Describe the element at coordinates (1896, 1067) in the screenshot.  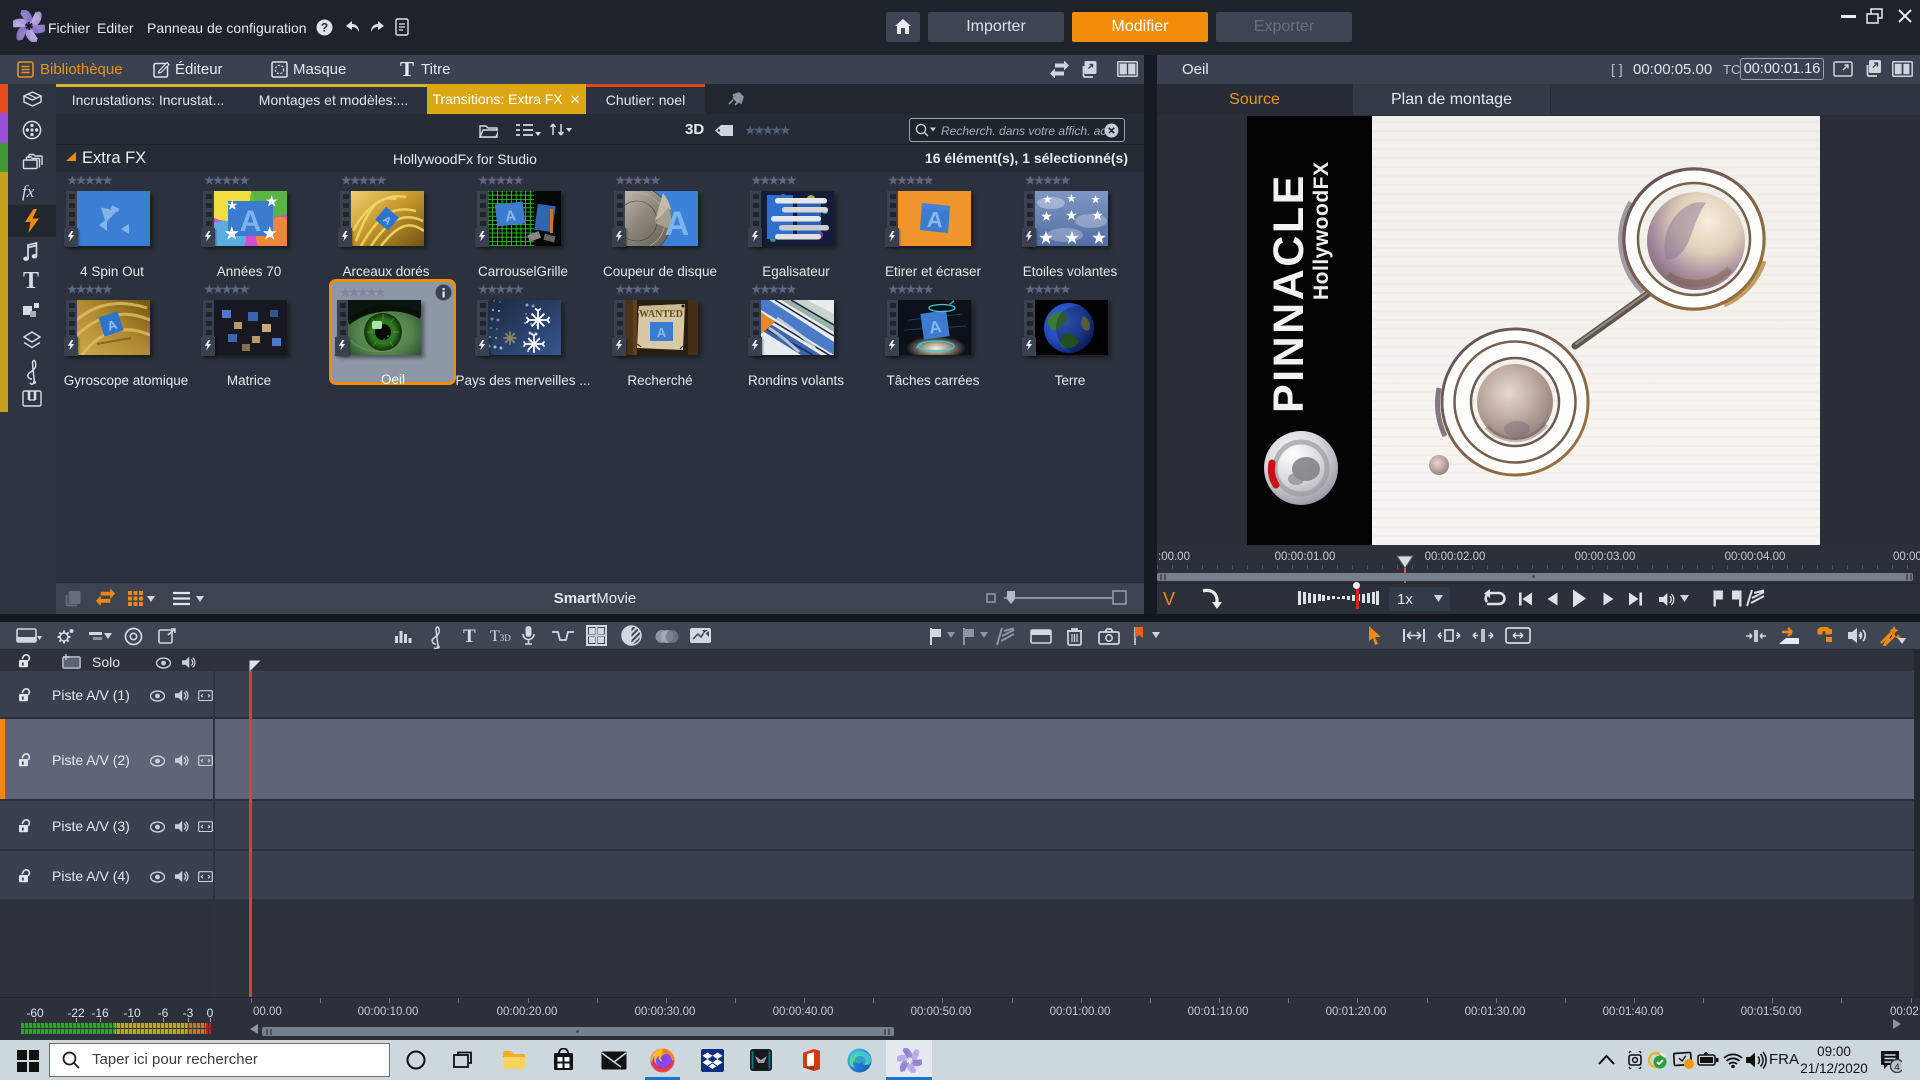
I see `svg-text: 4` at that location.